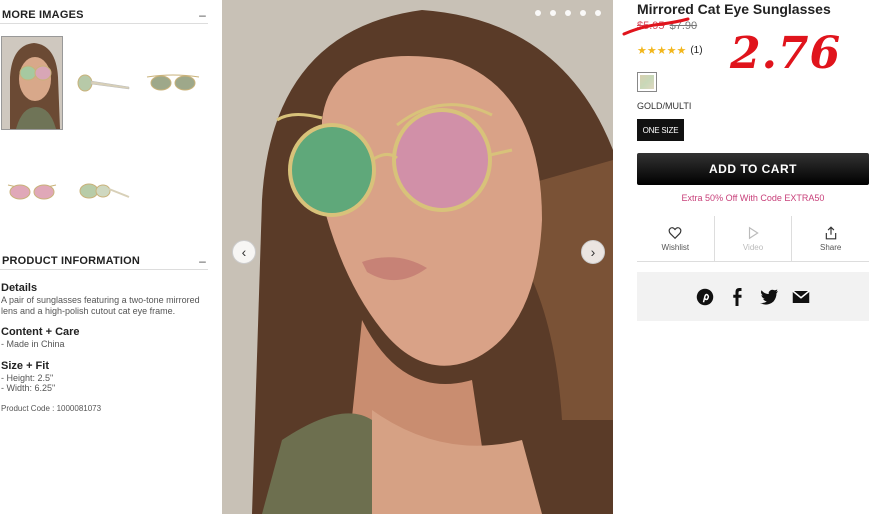 The width and height of the screenshot is (869, 514). Describe the element at coordinates (103, 338) in the screenshot. I see `content-care-block: Content + Care - Made in China` at that location.